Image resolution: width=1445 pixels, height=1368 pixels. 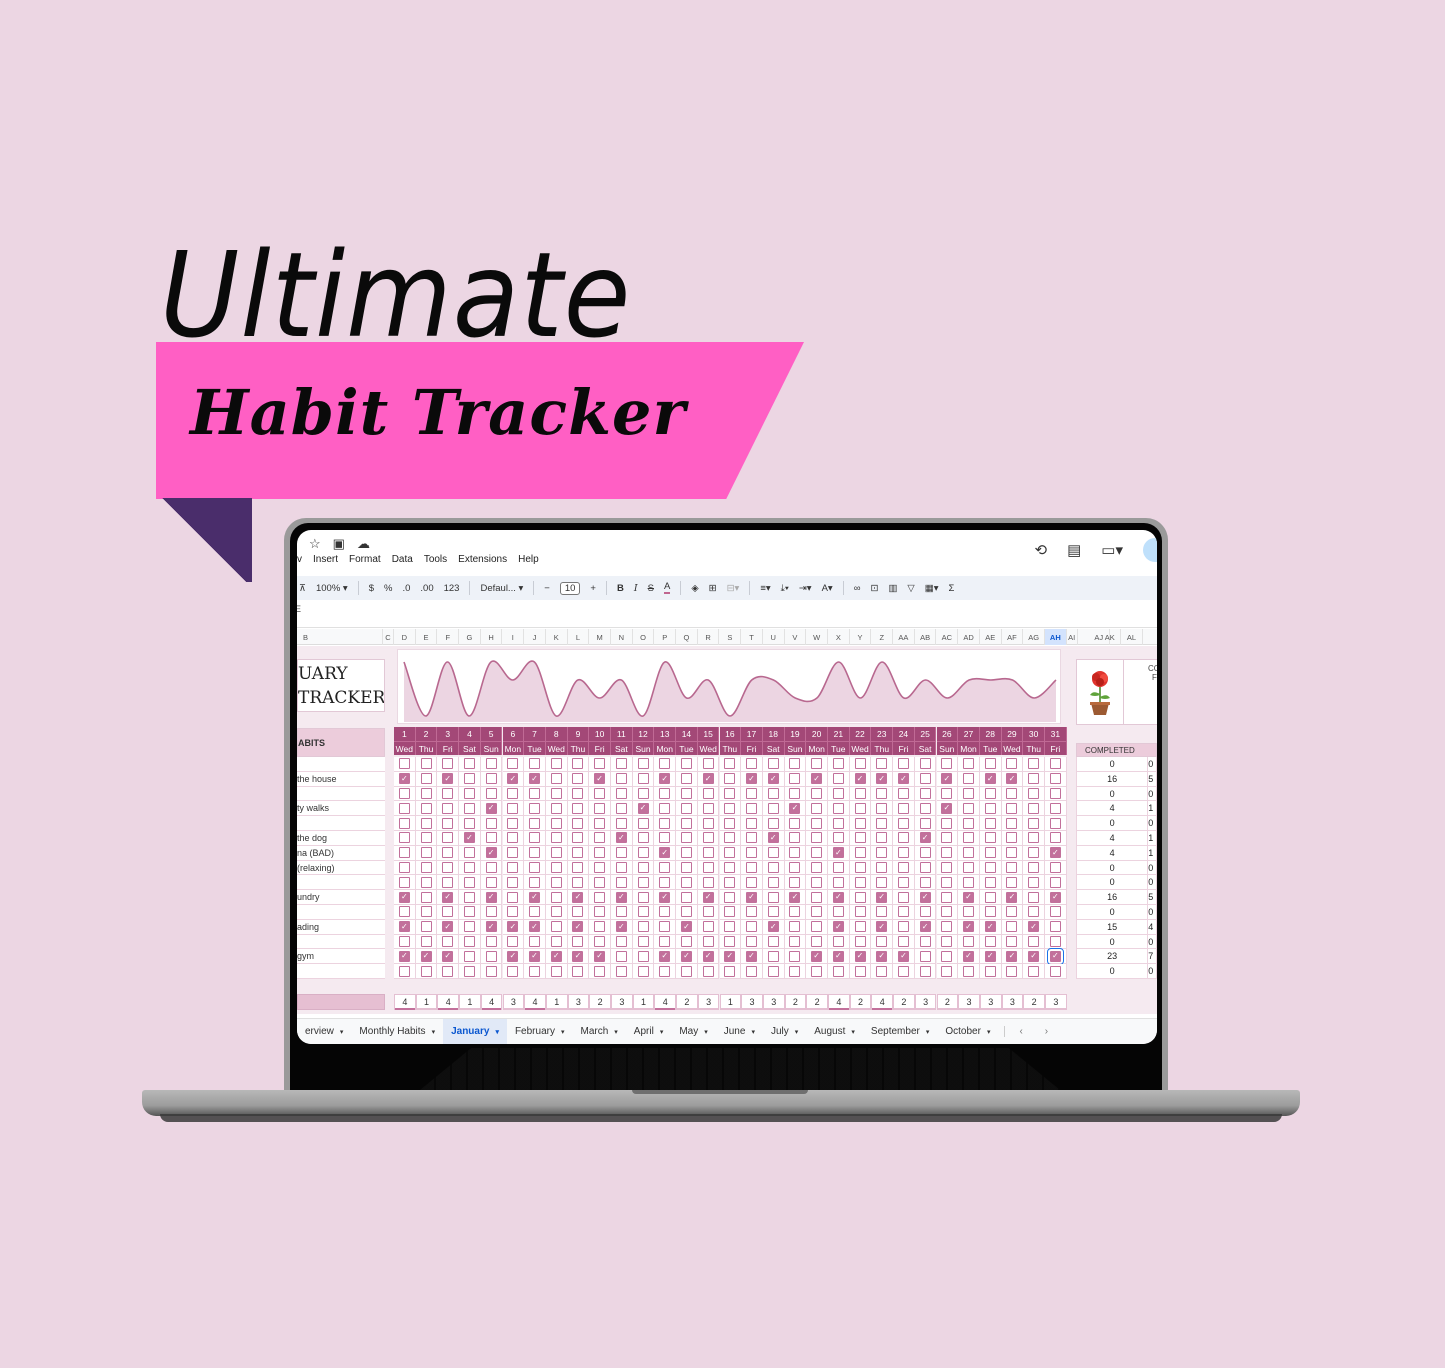 What do you see at coordinates (371, 588) in the screenshot?
I see `currency-format-button: $` at bounding box center [371, 588].